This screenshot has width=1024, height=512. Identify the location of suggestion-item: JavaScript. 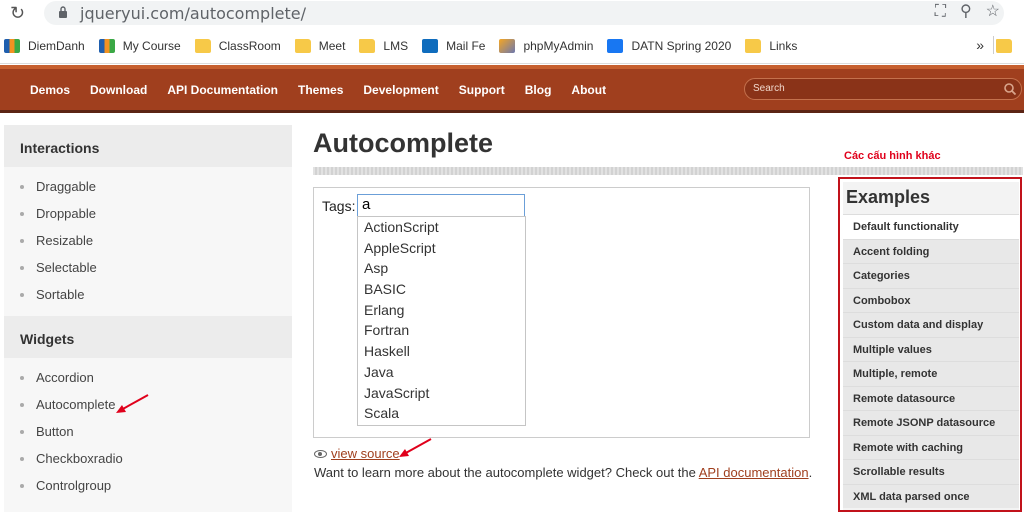
(441, 393).